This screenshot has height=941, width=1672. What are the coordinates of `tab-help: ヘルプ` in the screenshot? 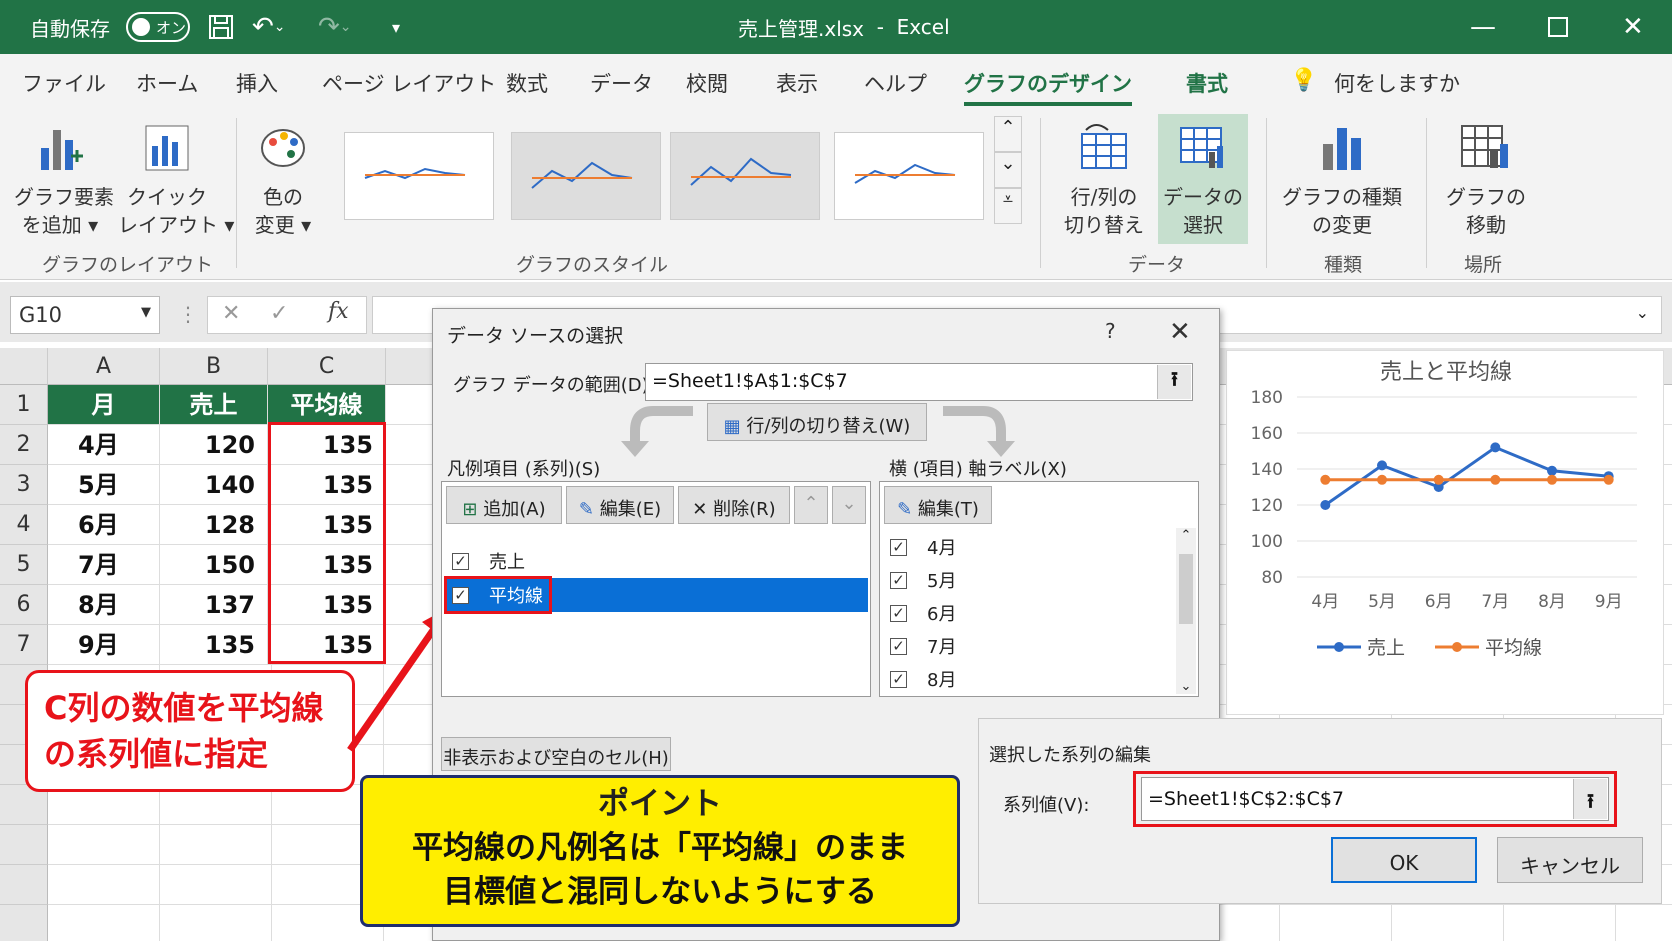 It's located at (895, 83).